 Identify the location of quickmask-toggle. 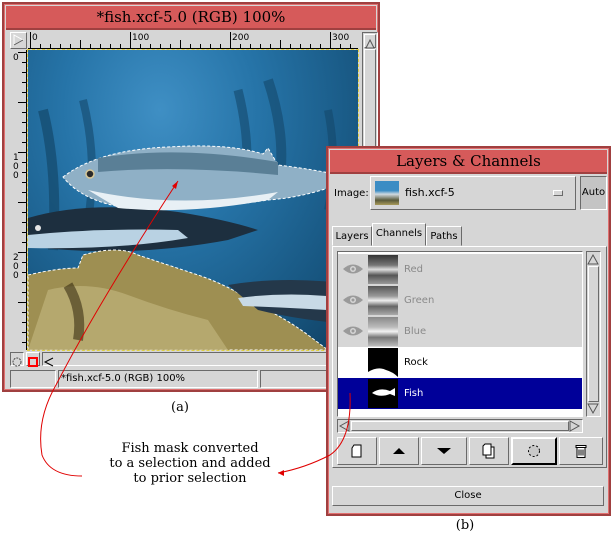
(33, 359).